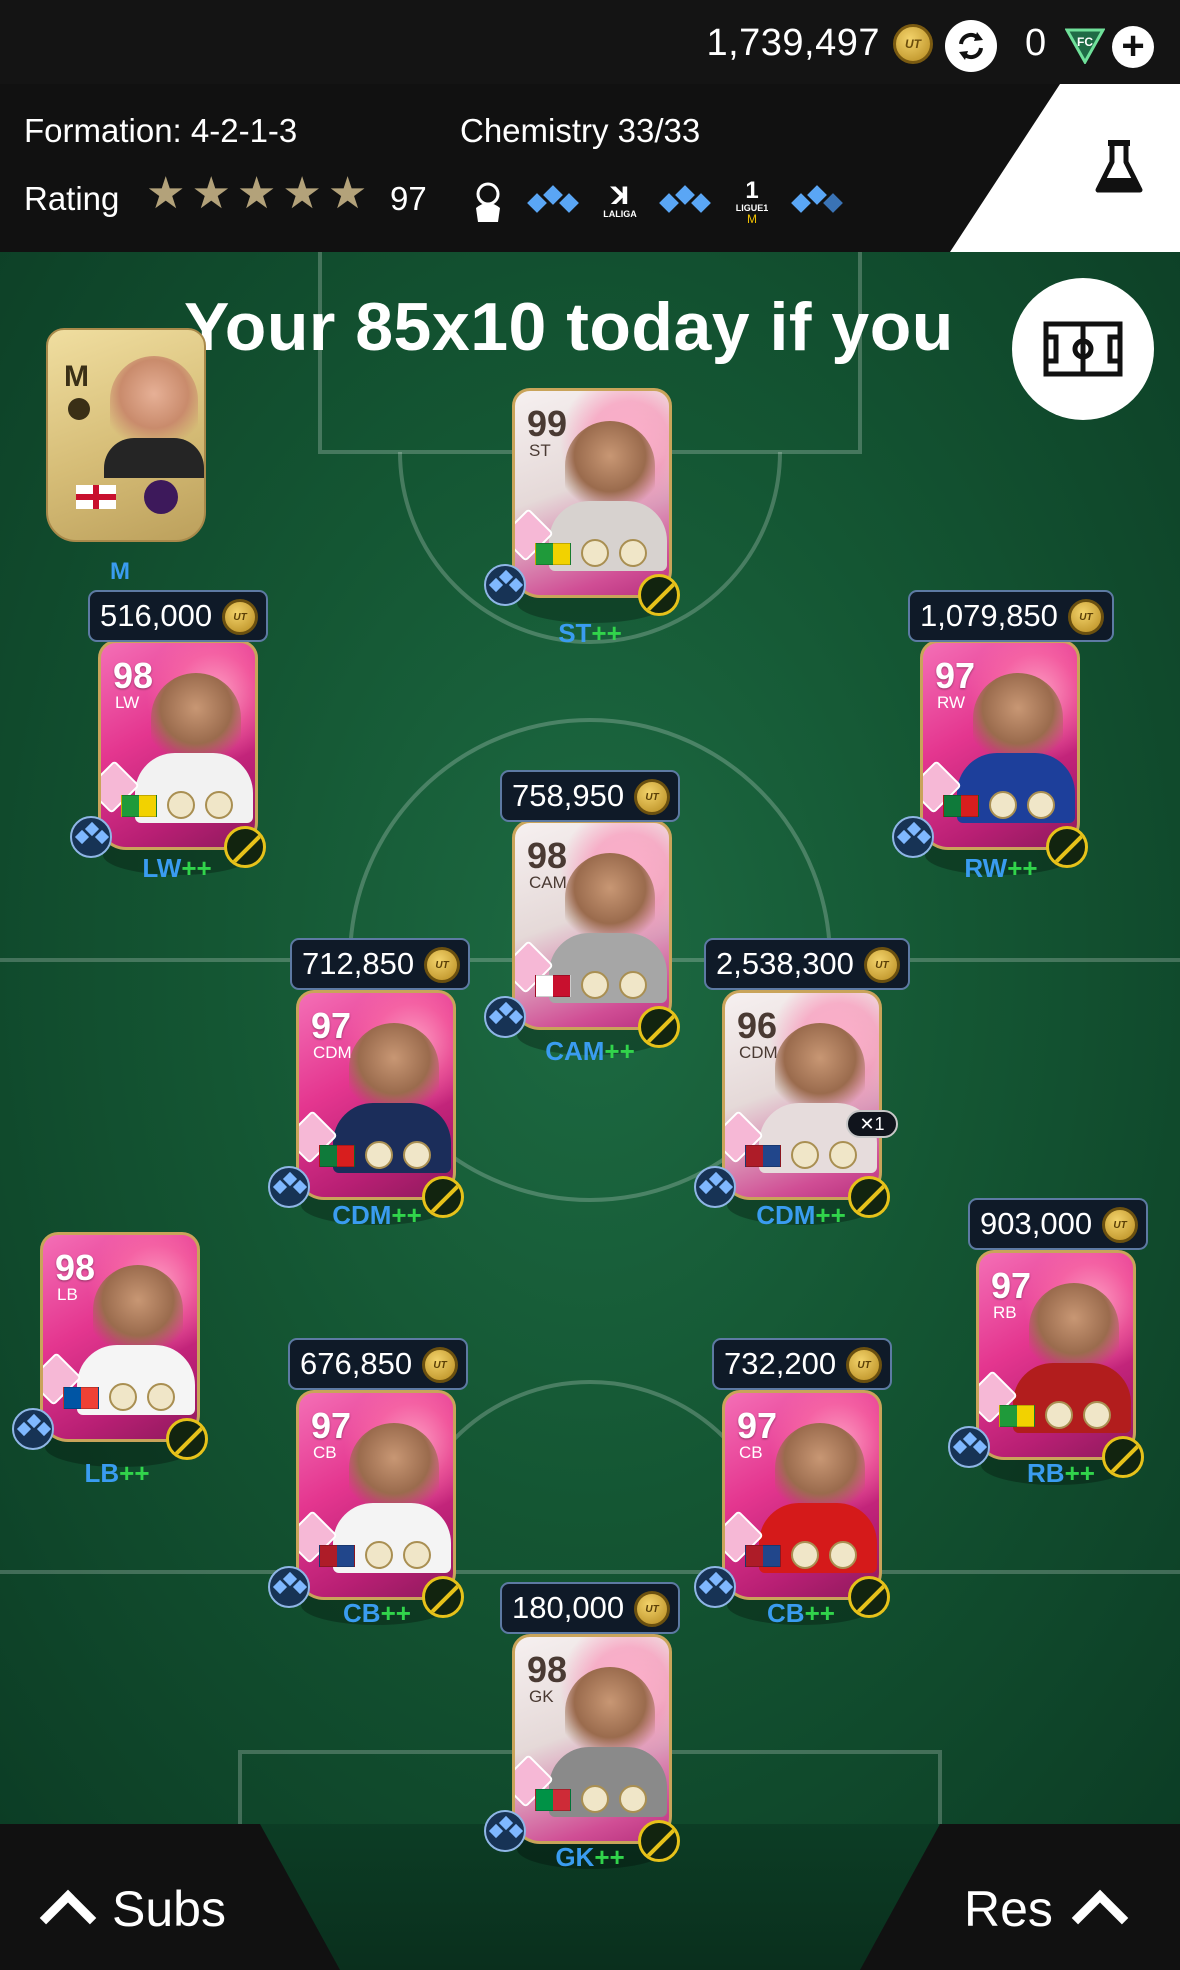 Image resolution: width=1180 pixels, height=1970 pixels. Describe the element at coordinates (117, 1473) in the screenshot. I see `position-label-lb: LB++` at that location.